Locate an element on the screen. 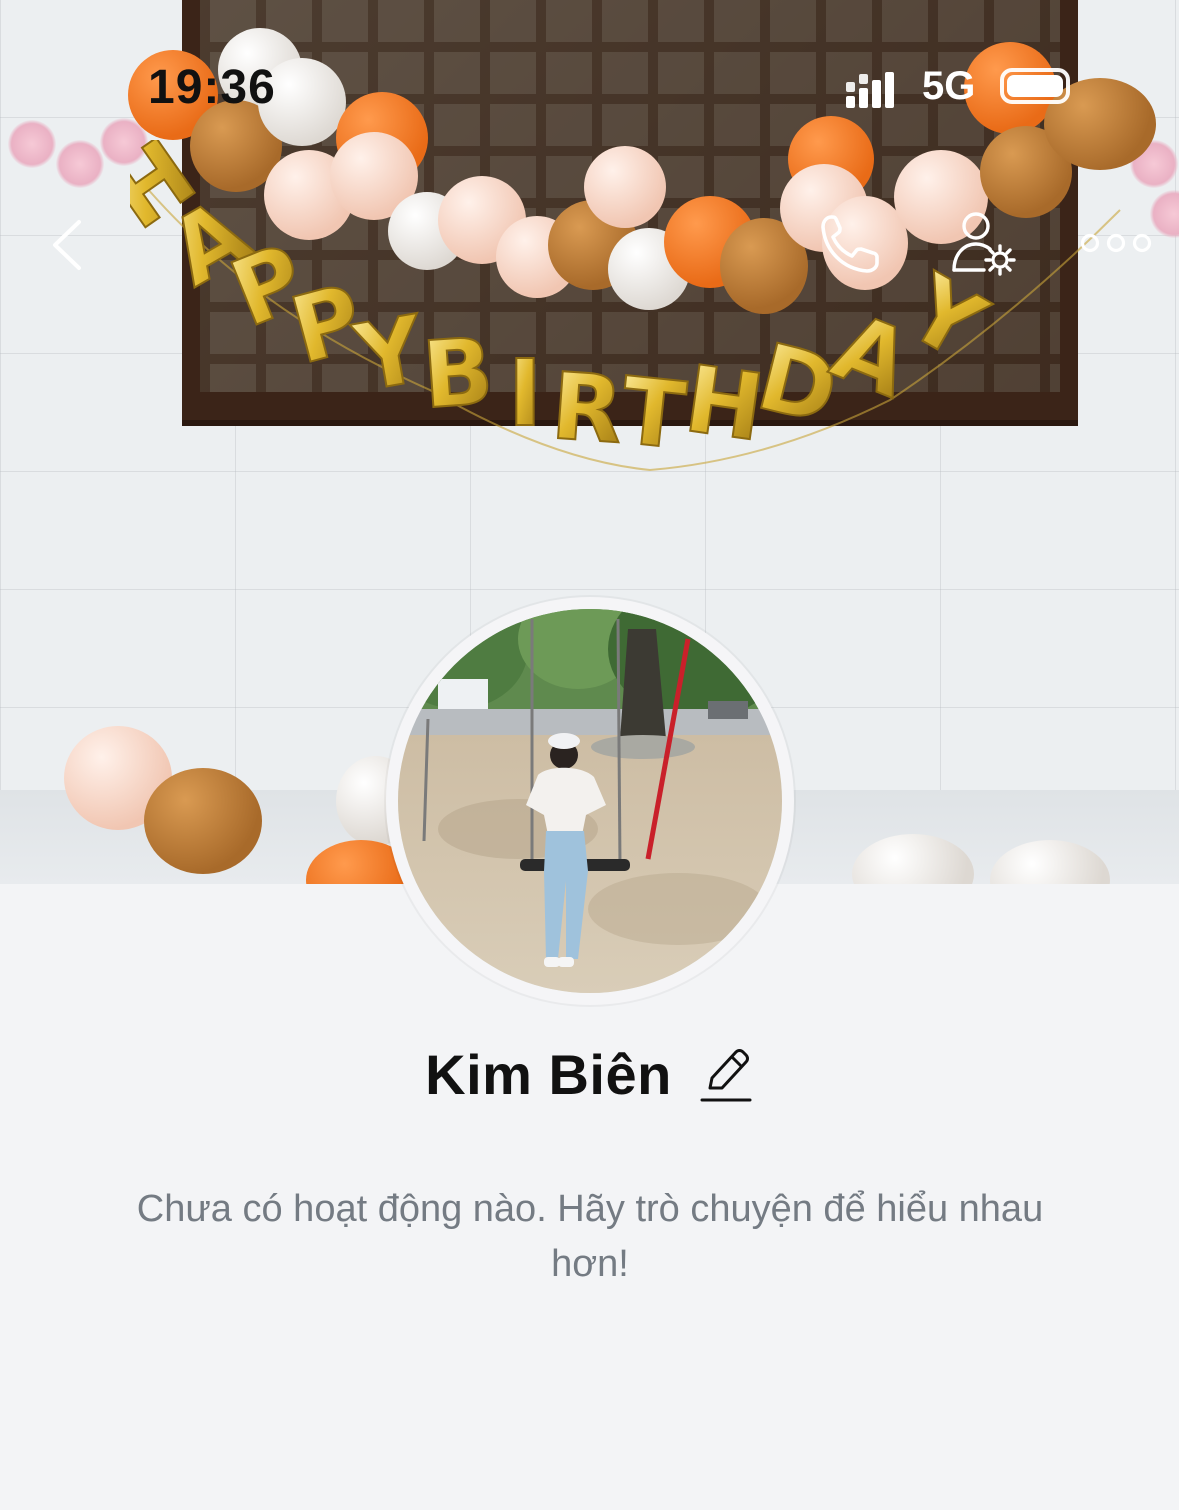 This screenshot has height=1510, width=1179. banner-letter: B is located at coordinates (457, 374).